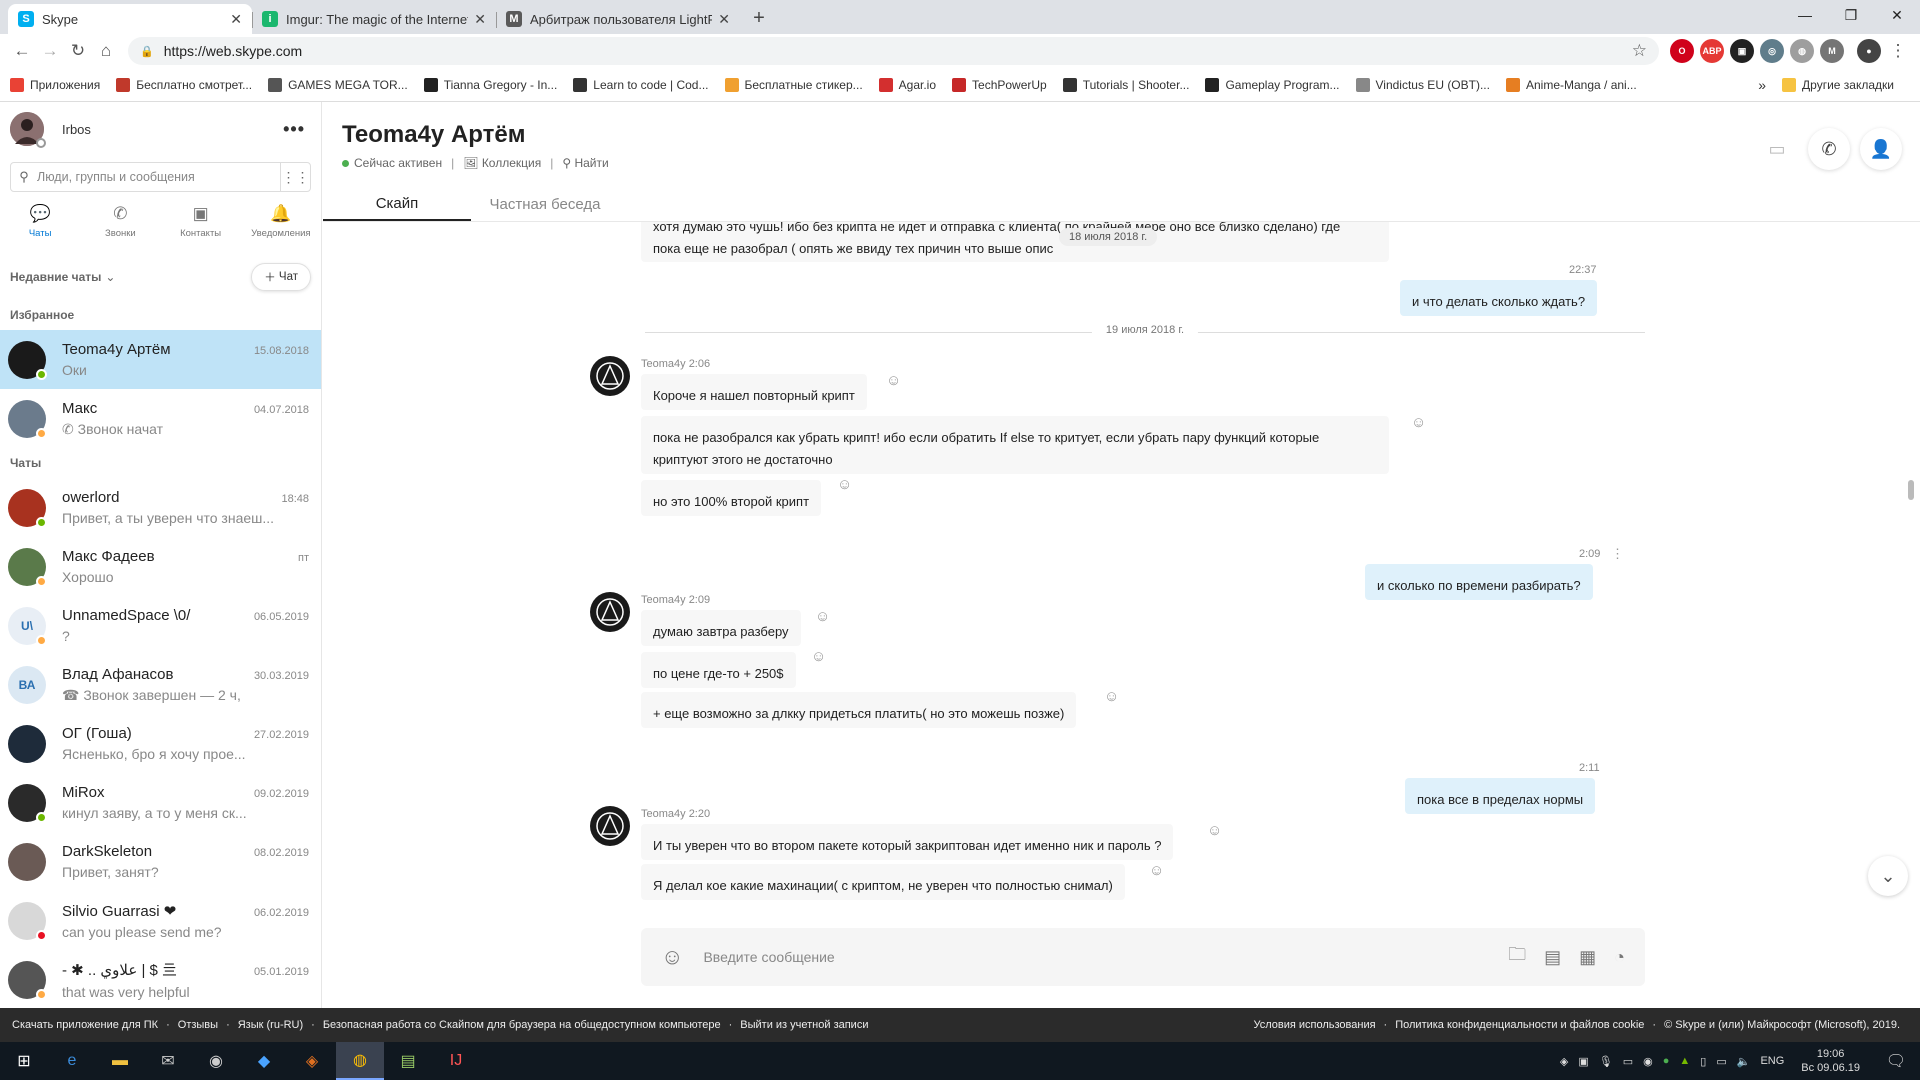 The width and height of the screenshot is (1920, 1080). What do you see at coordinates (22, 51) in the screenshot?
I see `back-icon: ←` at bounding box center [22, 51].